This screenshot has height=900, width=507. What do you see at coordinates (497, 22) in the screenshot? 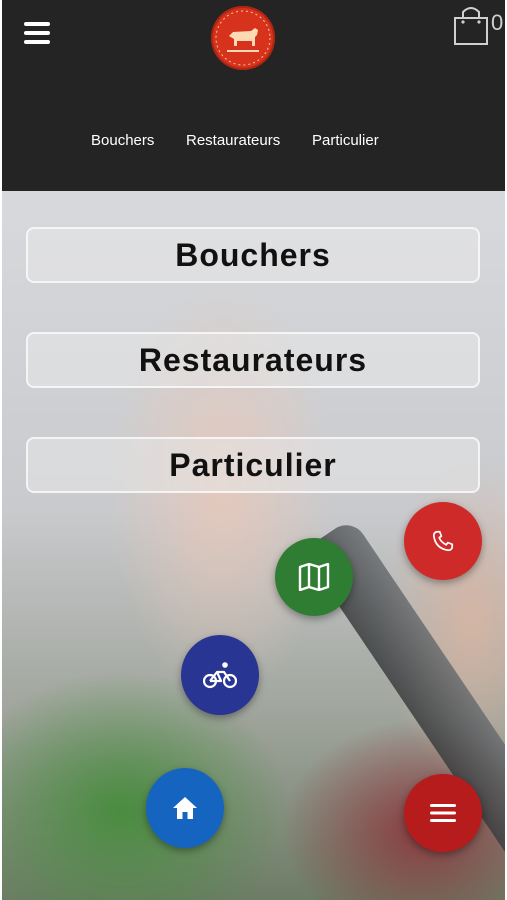
I see `cart-count: 0` at bounding box center [497, 22].